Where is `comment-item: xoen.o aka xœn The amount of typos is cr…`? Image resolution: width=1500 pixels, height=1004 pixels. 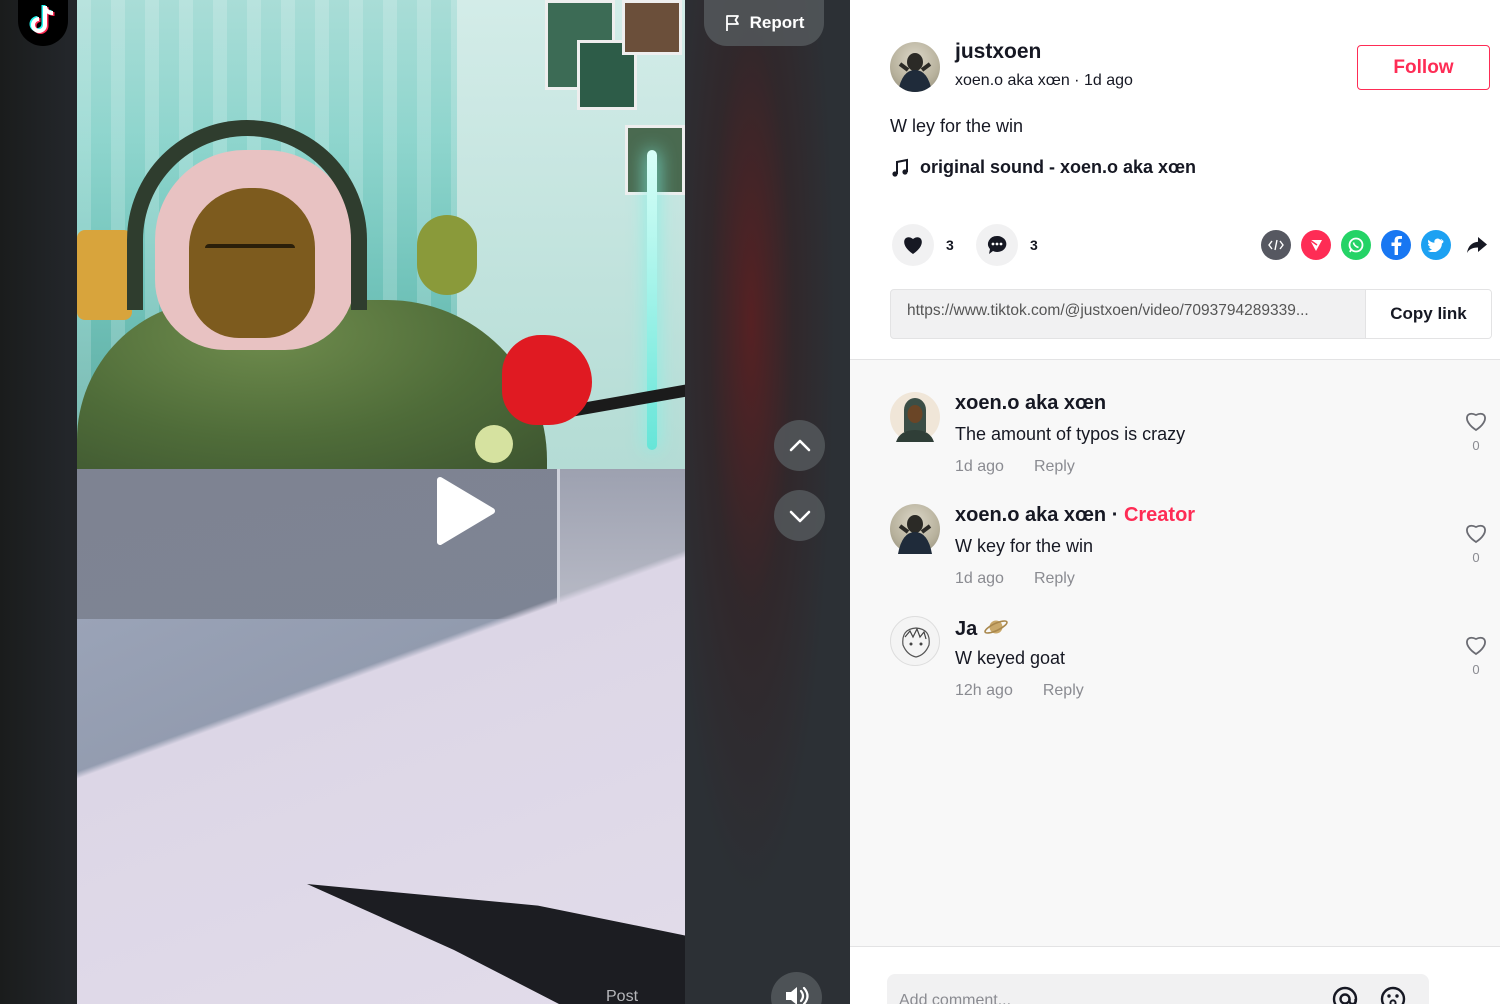
comment-item: xoen.o aka xœn The amount of typos is cr… is located at coordinates (1190, 437).